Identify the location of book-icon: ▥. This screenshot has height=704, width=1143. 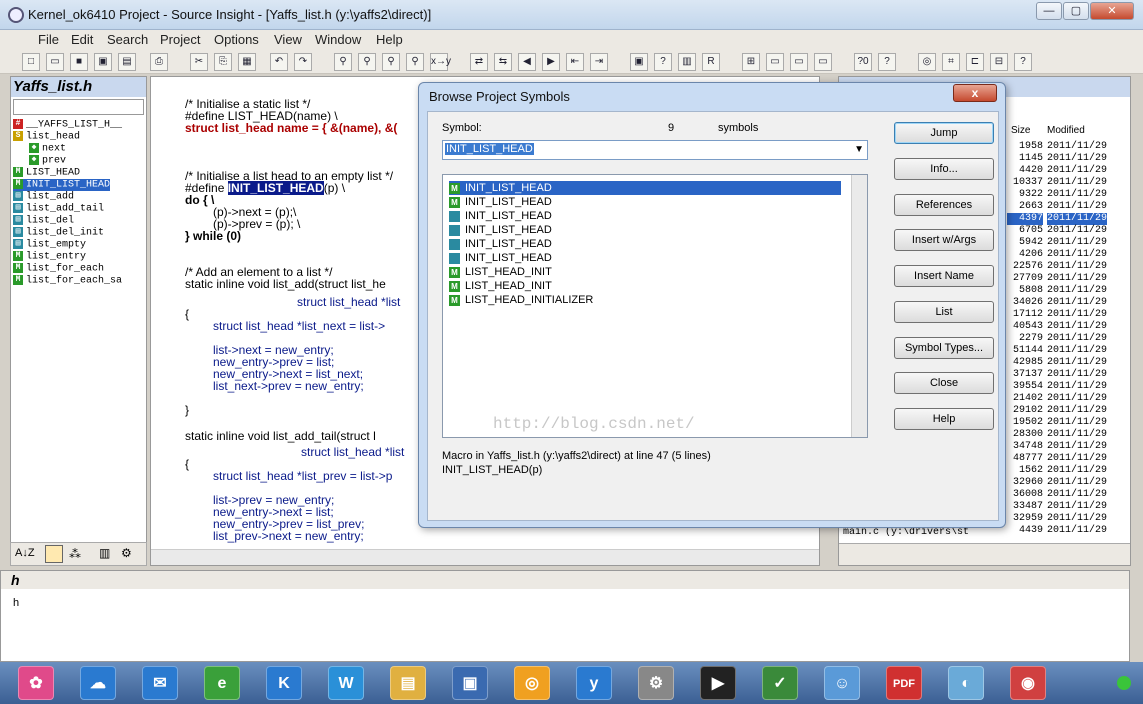
(687, 62).